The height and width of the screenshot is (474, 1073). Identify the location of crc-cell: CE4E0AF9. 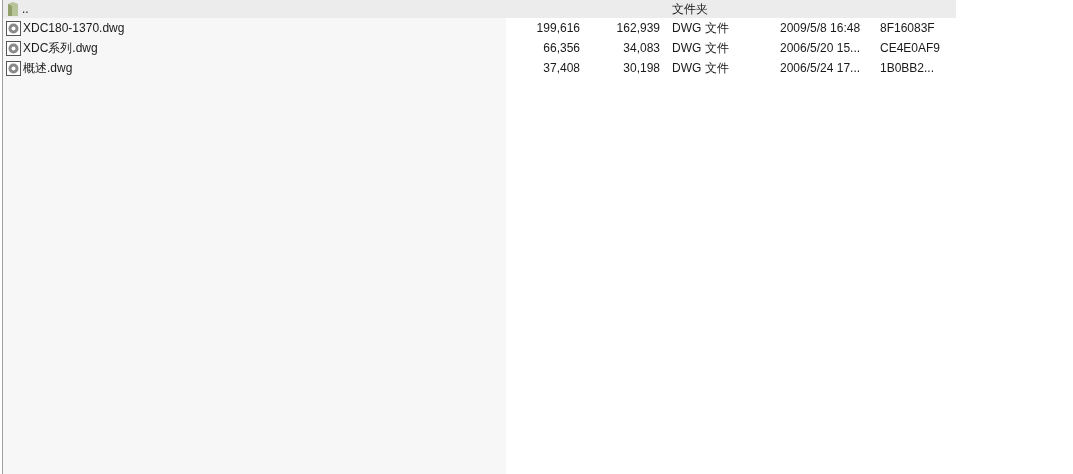
(910, 48).